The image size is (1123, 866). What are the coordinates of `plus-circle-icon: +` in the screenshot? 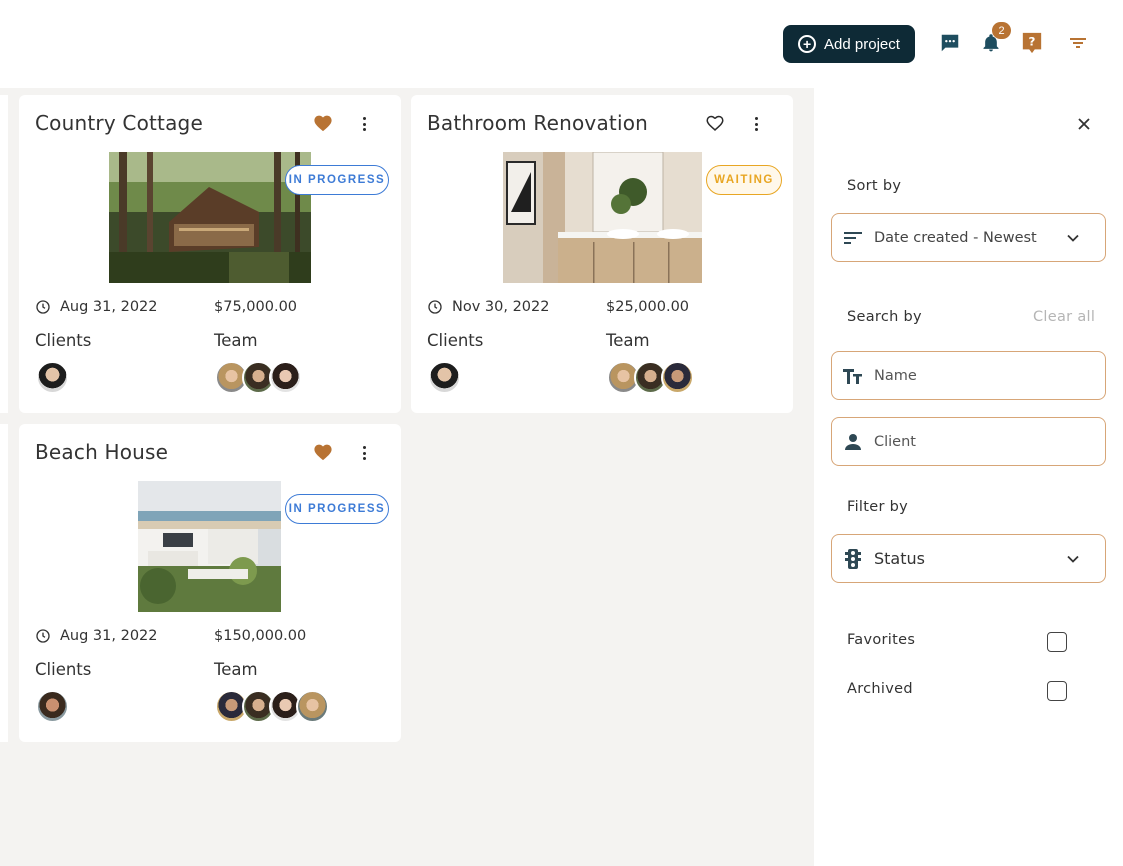 It's located at (807, 44).